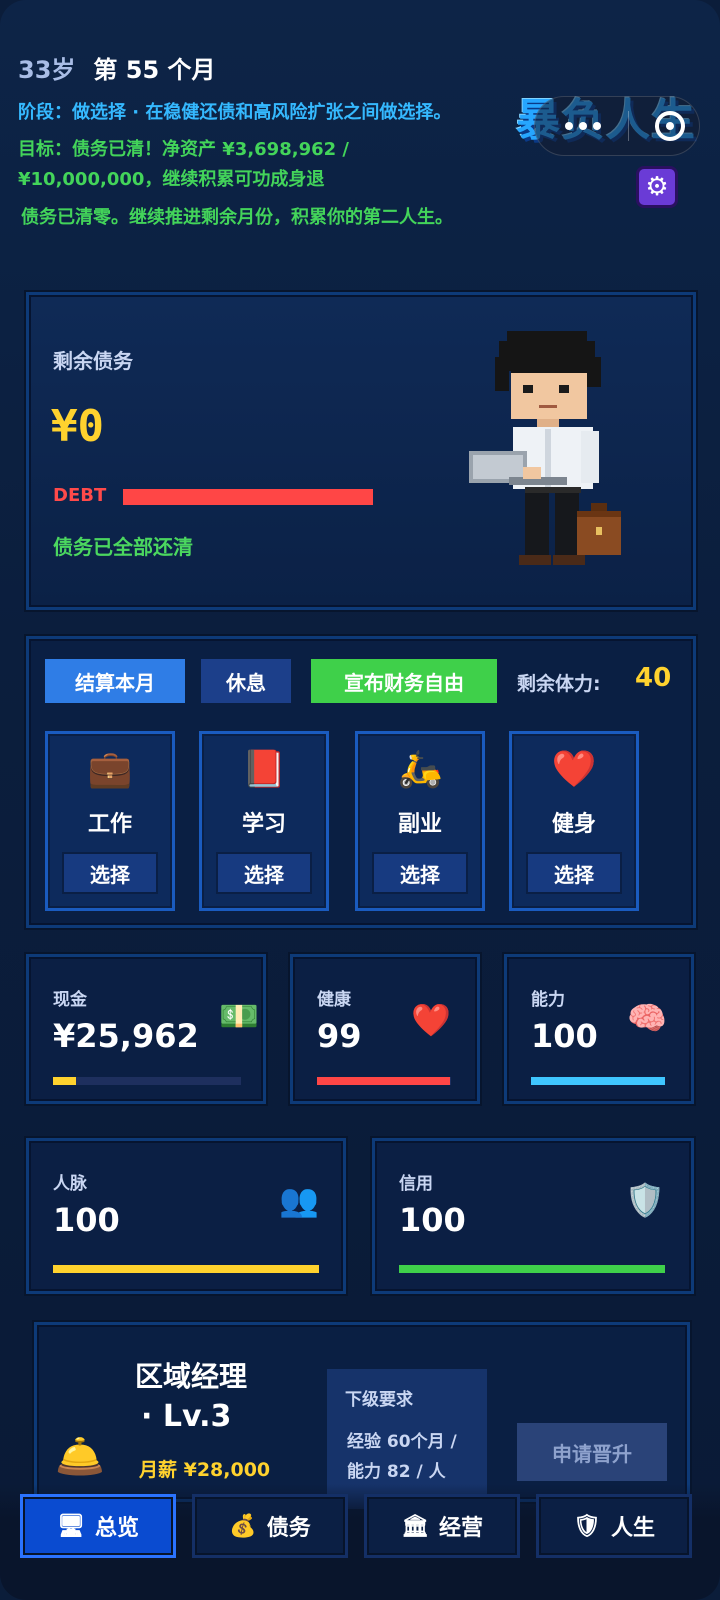  I want to click on tab-business: 🏛 经营, so click(442, 1526).